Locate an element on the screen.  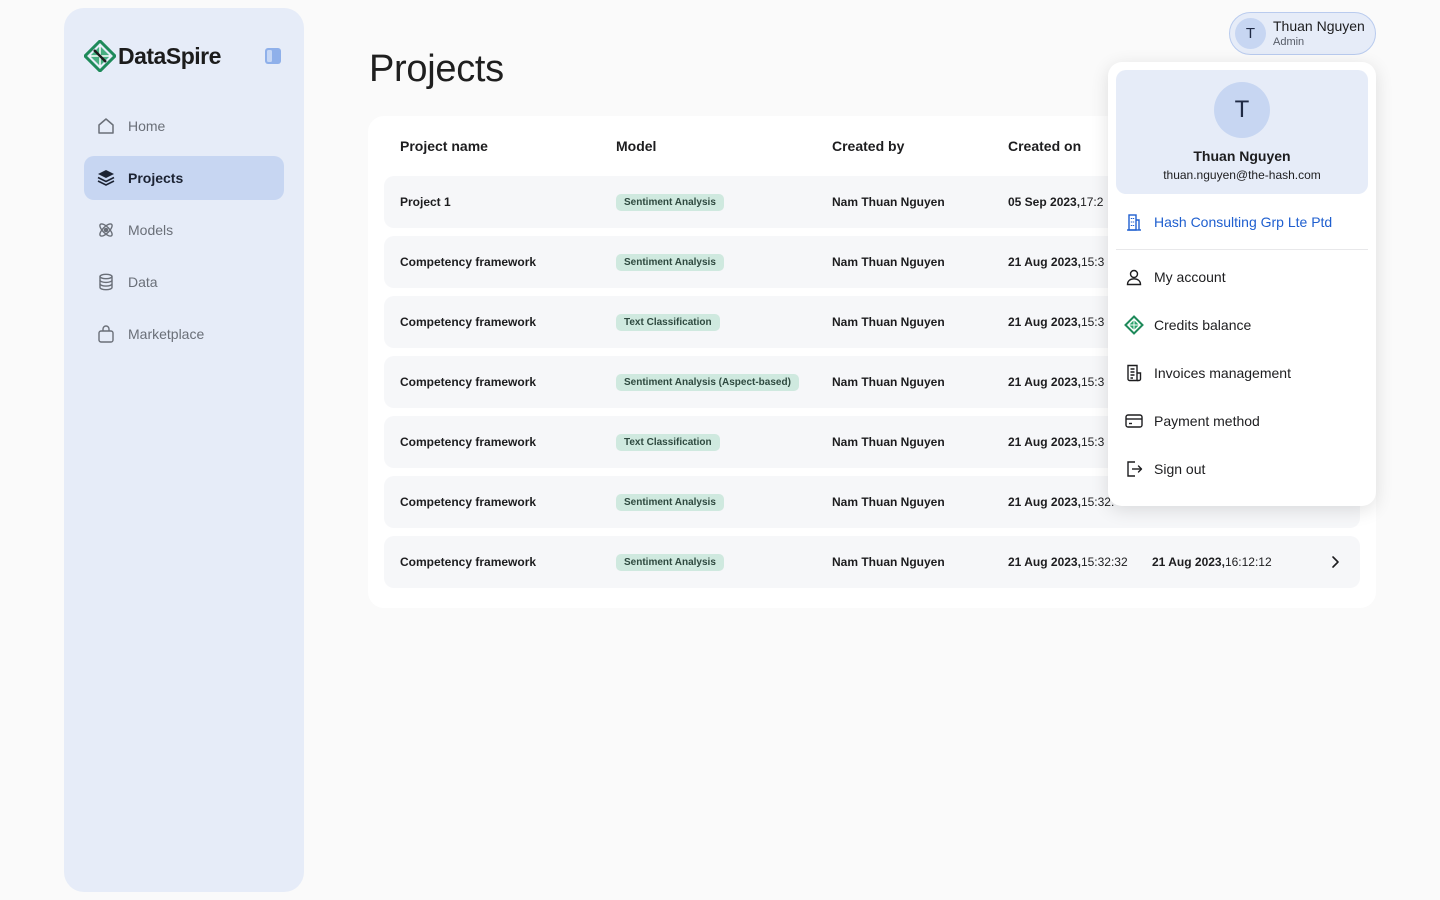
database-icon is located at coordinates (106, 282).